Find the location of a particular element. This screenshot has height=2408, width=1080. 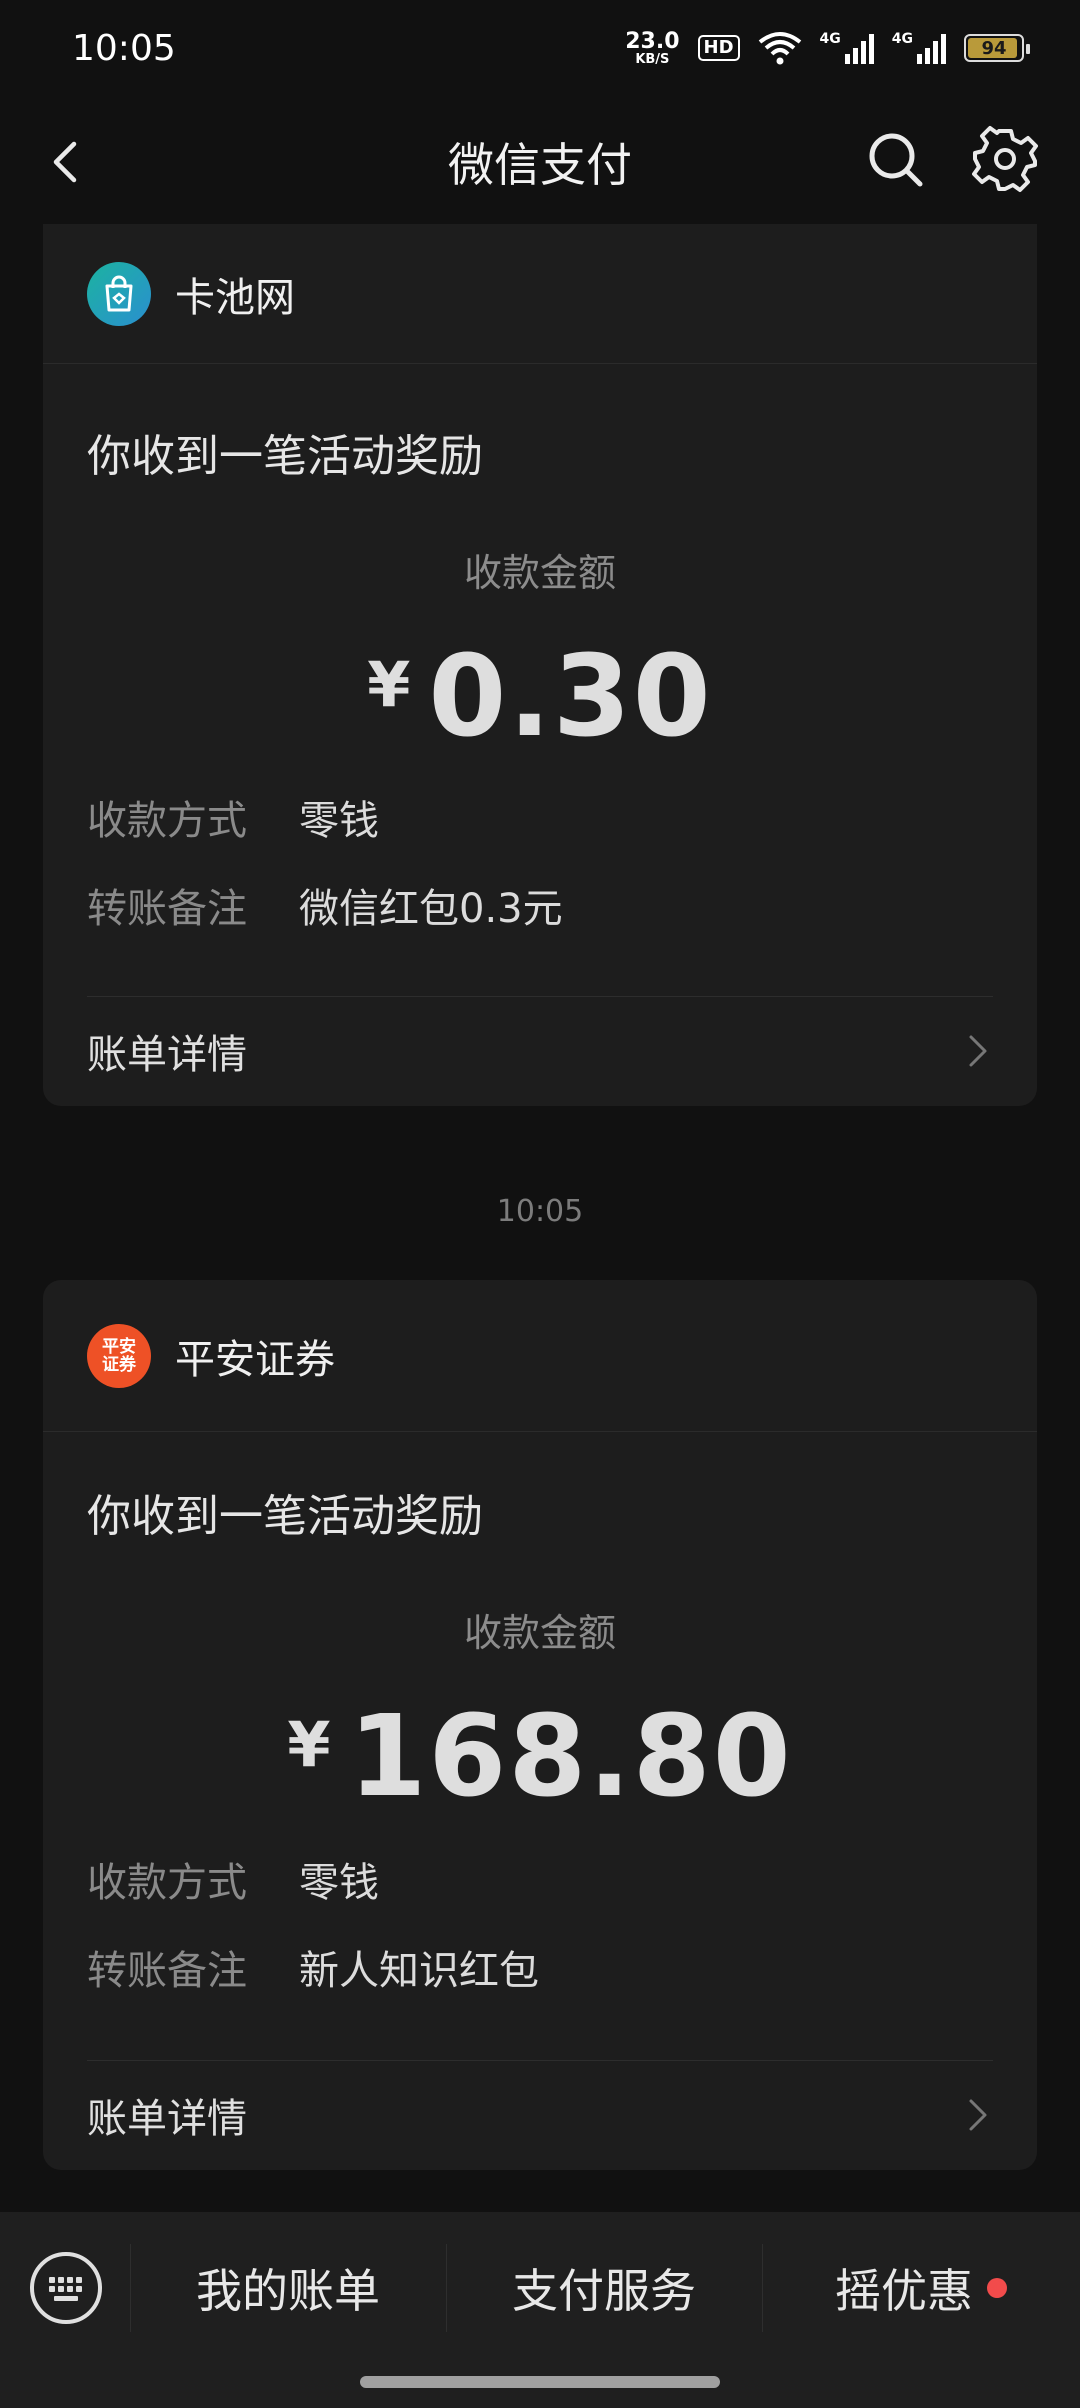

network-type-2: 4G is located at coordinates (902, 39).